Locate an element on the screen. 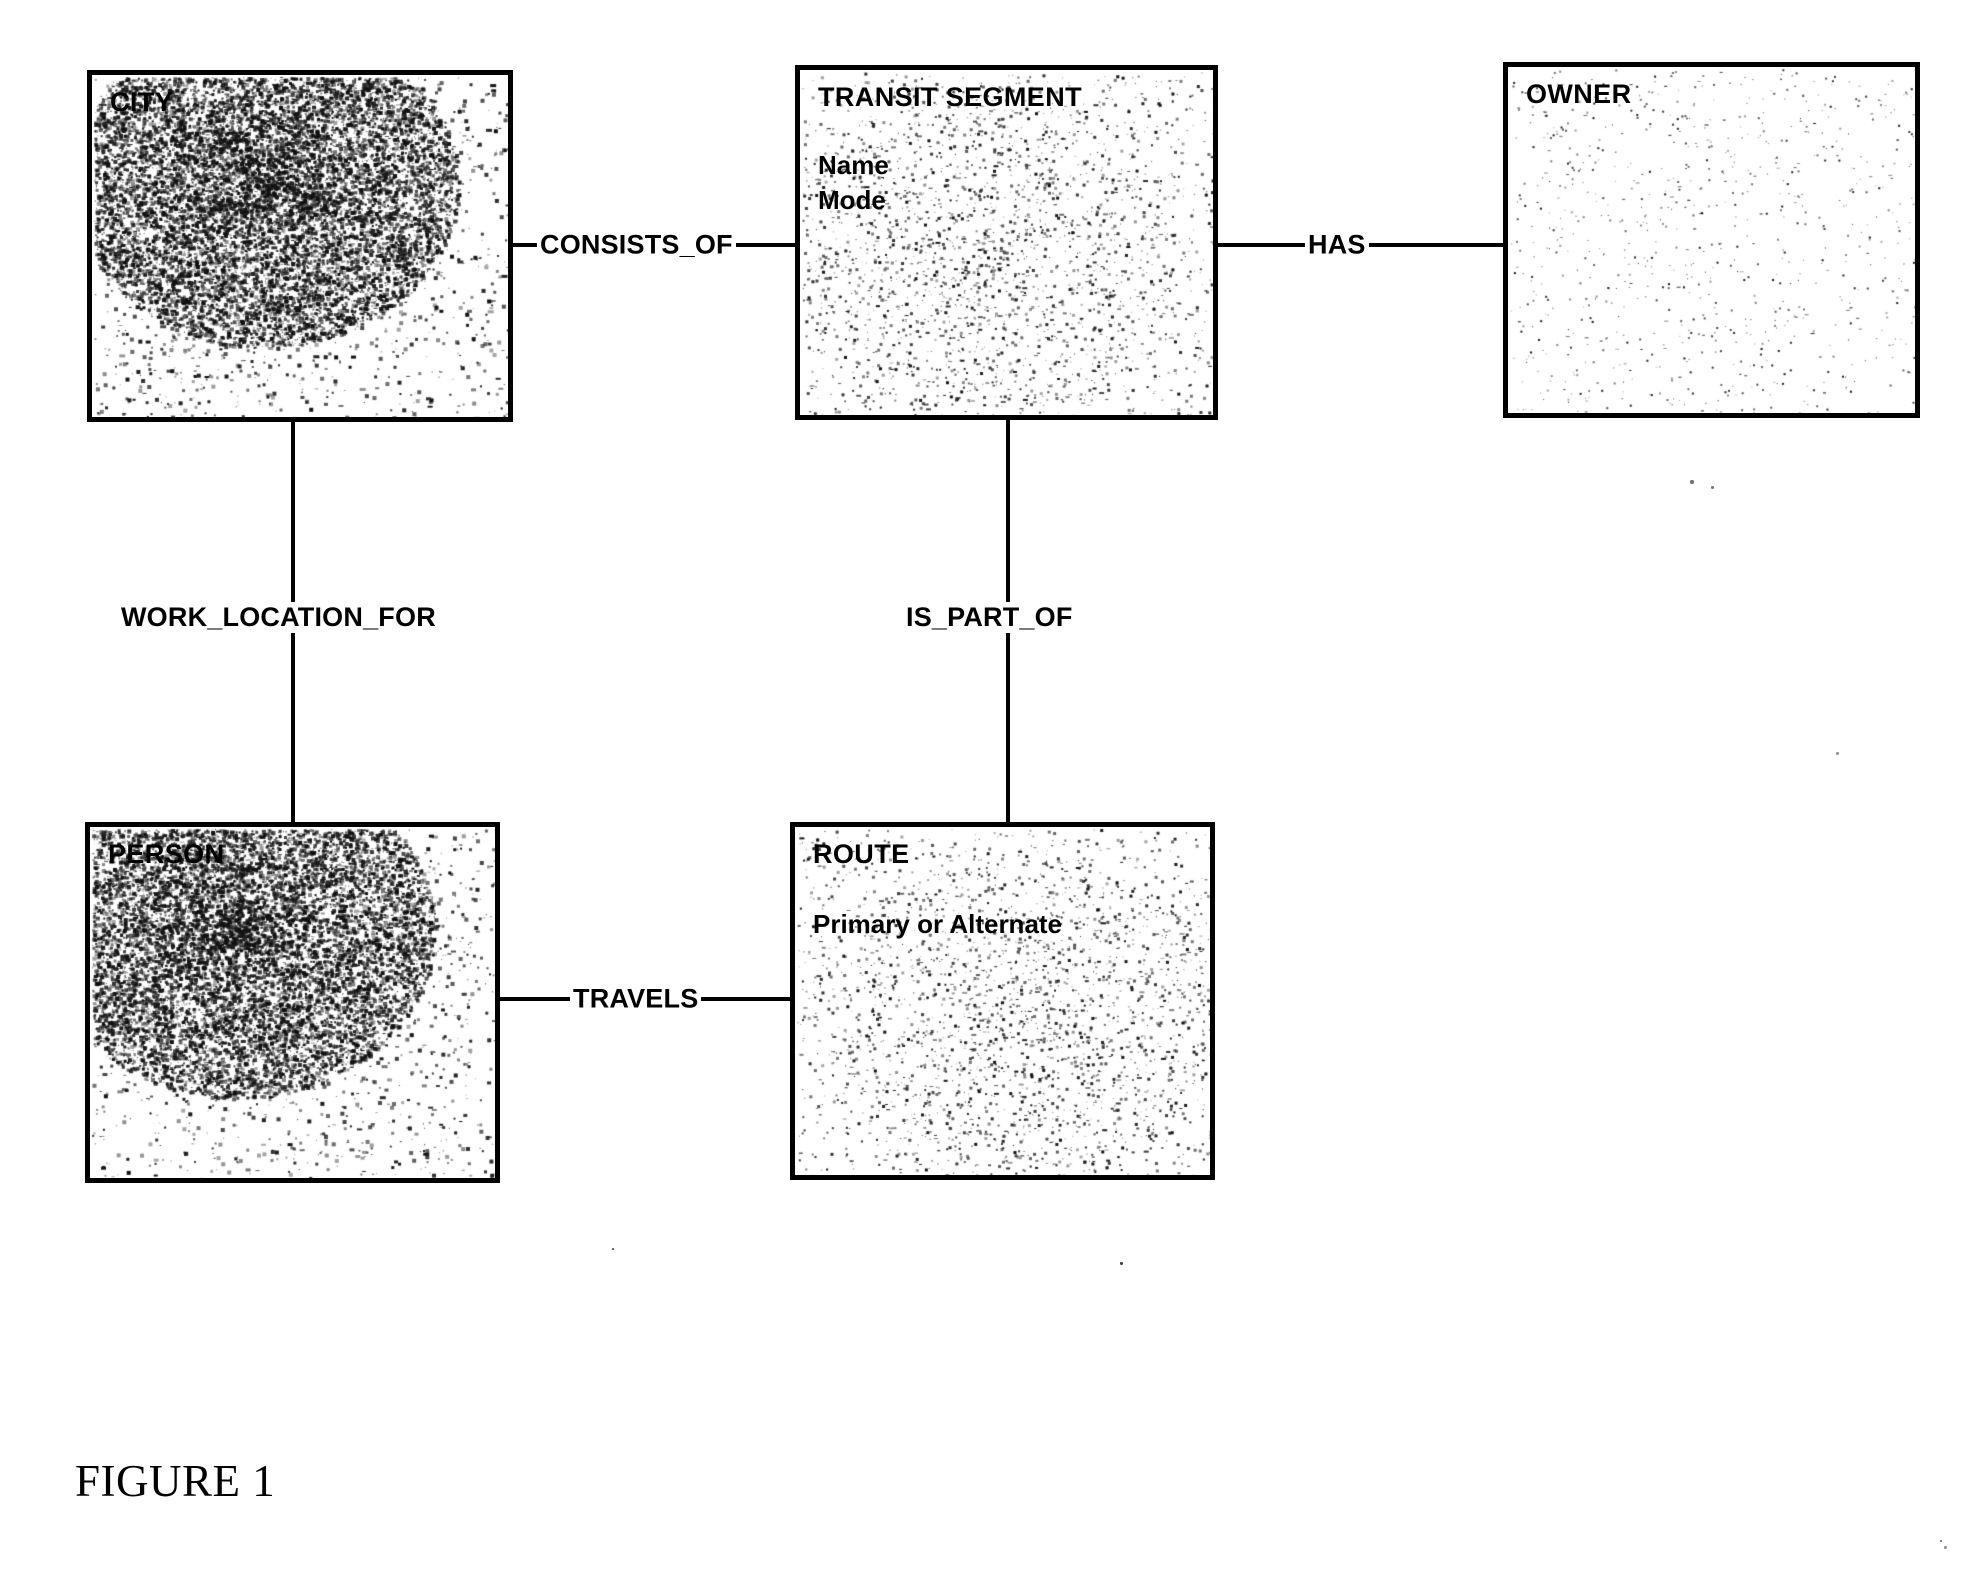  entity-title-transit-segment: TRANSIT SEGMENT is located at coordinates (950, 97).